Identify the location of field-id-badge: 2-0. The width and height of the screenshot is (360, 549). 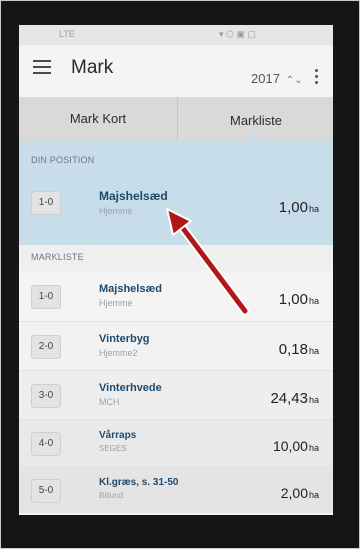
(46, 347).